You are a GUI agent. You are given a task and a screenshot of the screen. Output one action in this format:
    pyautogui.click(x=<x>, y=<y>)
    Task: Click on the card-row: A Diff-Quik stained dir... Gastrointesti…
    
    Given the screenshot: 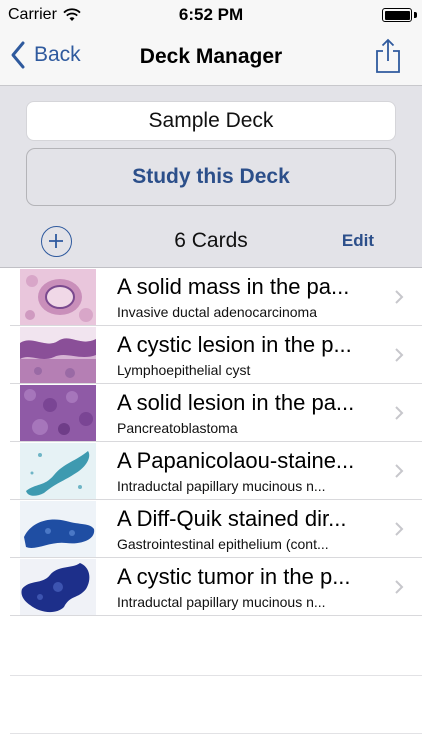 What is the action you would take?
    pyautogui.click(x=216, y=529)
    